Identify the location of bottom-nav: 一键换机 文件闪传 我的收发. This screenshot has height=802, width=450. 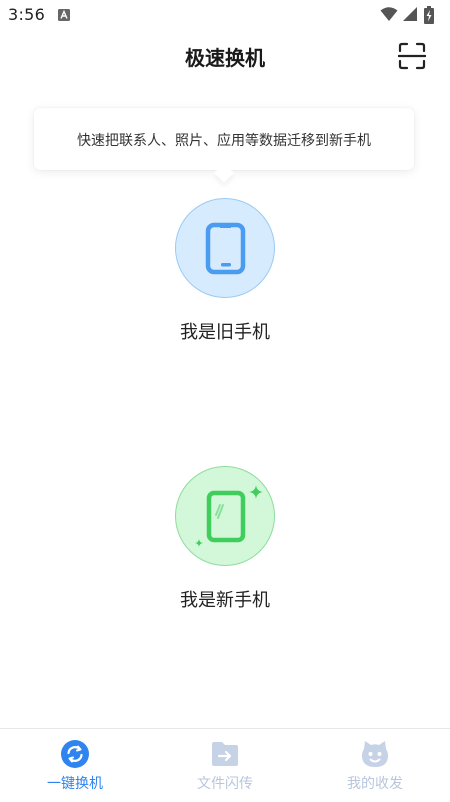
(225, 765).